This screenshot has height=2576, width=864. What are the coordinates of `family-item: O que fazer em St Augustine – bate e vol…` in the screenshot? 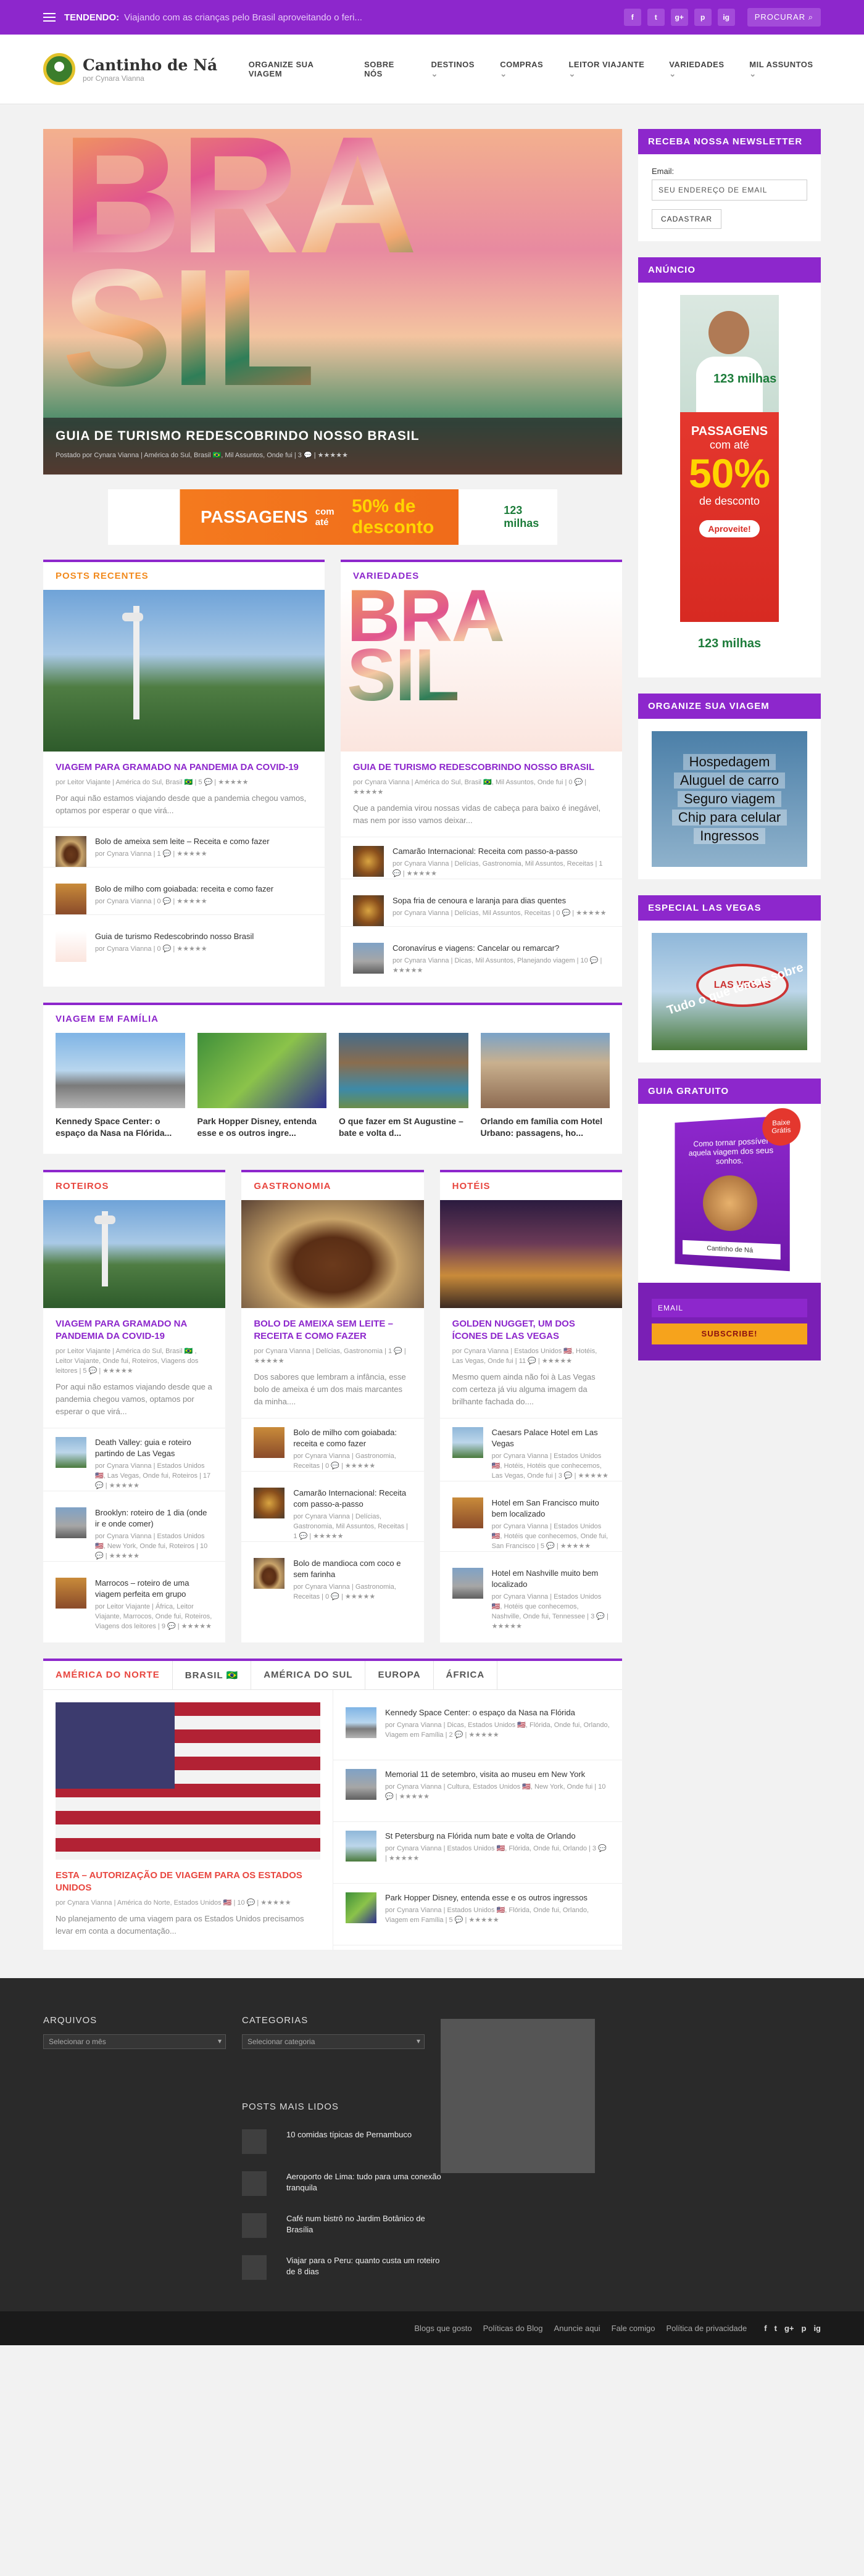 It's located at (403, 1086).